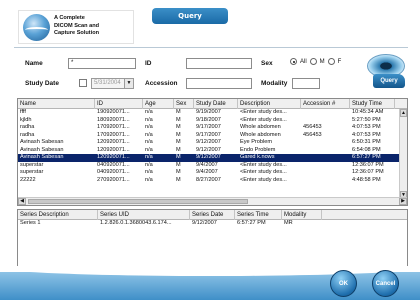 The height and width of the screenshot is (300, 420). I want to click on studies-horizontal-scrollbar: ◀ ▶, so click(212, 201).